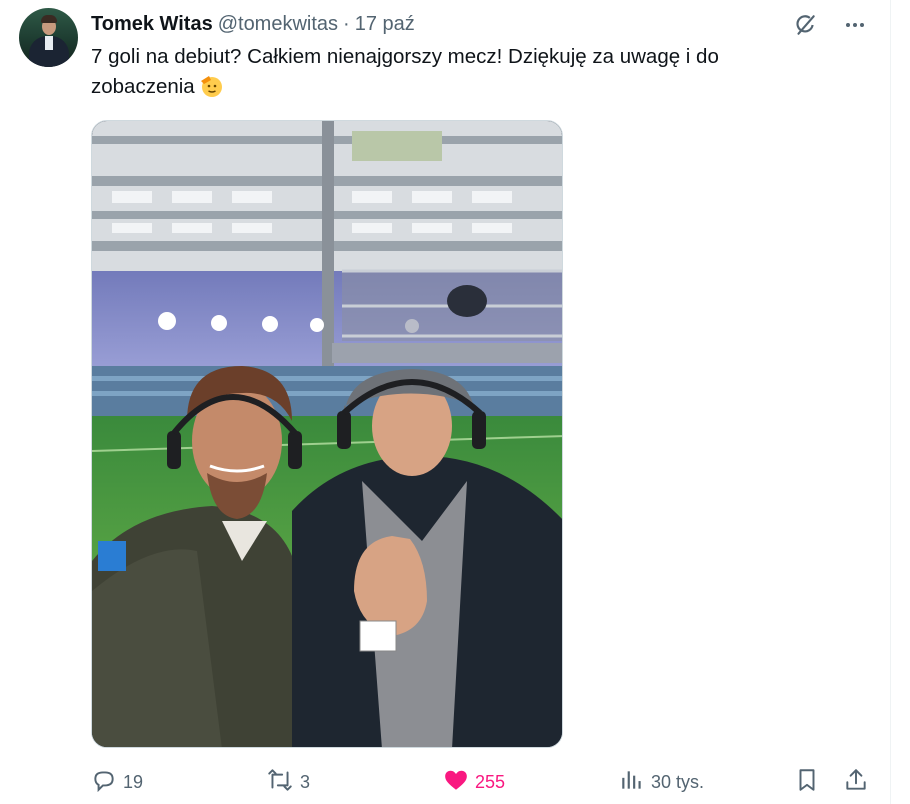 This screenshot has height=804, width=910. I want to click on tweet-timestamp: 17 paź, so click(385, 24).